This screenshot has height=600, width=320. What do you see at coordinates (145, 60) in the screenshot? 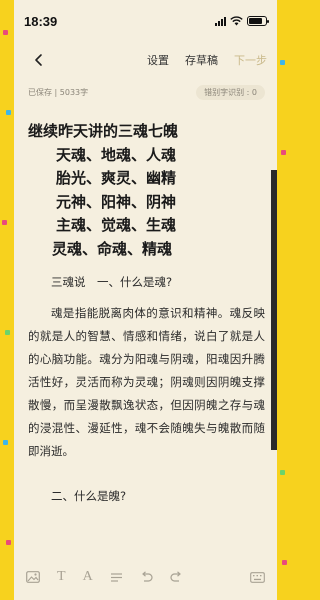
I see `editor-toolbar: 设置 存草稿 下一步` at bounding box center [145, 60].